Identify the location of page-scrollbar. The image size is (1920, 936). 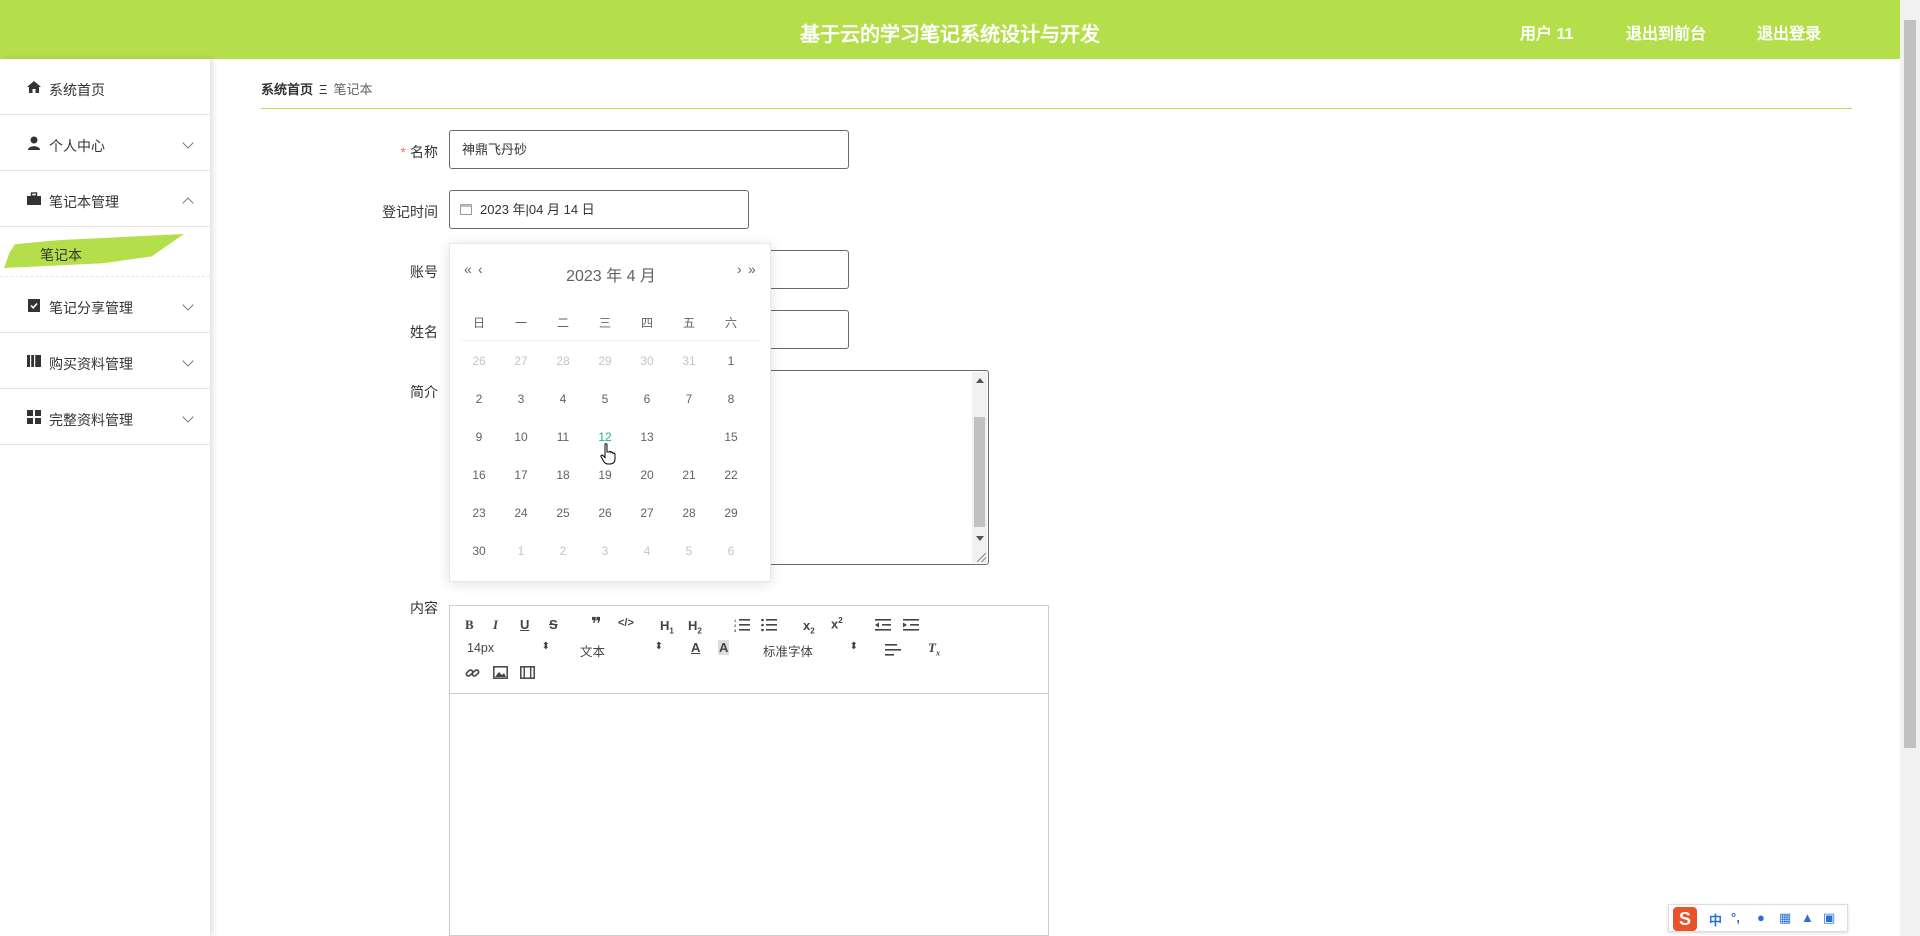
(1910, 468).